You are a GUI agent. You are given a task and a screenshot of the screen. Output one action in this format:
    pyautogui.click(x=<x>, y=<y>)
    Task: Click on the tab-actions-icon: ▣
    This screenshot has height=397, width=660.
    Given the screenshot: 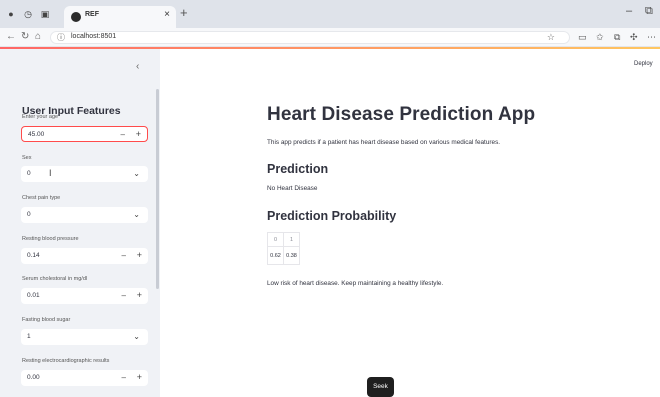 What is the action you would take?
    pyautogui.click(x=45, y=14)
    